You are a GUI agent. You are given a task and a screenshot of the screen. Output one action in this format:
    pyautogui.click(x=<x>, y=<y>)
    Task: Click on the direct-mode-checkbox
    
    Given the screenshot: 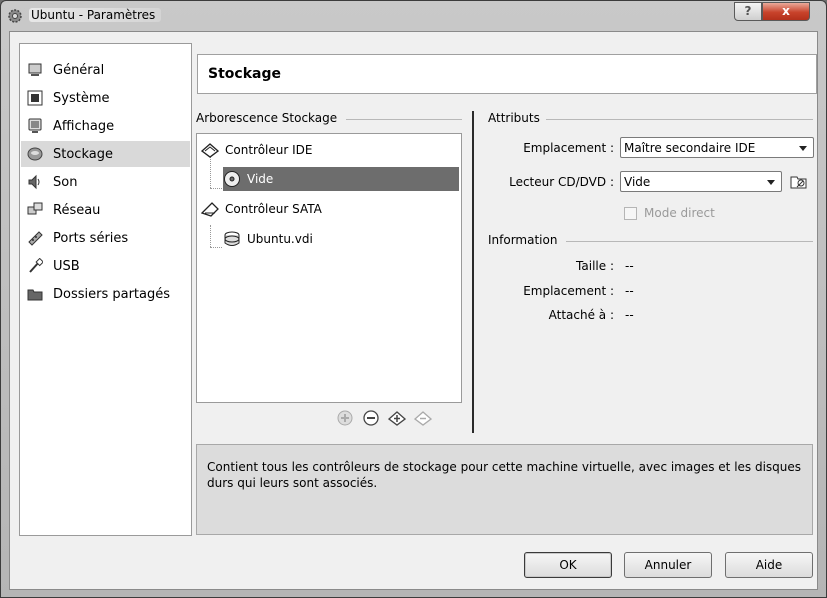 What is the action you would take?
    pyautogui.click(x=630, y=213)
    